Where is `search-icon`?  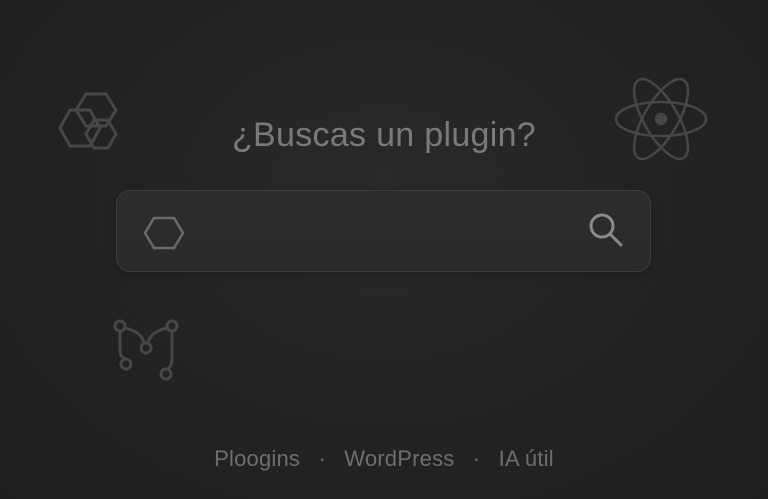
search-icon is located at coordinates (606, 232).